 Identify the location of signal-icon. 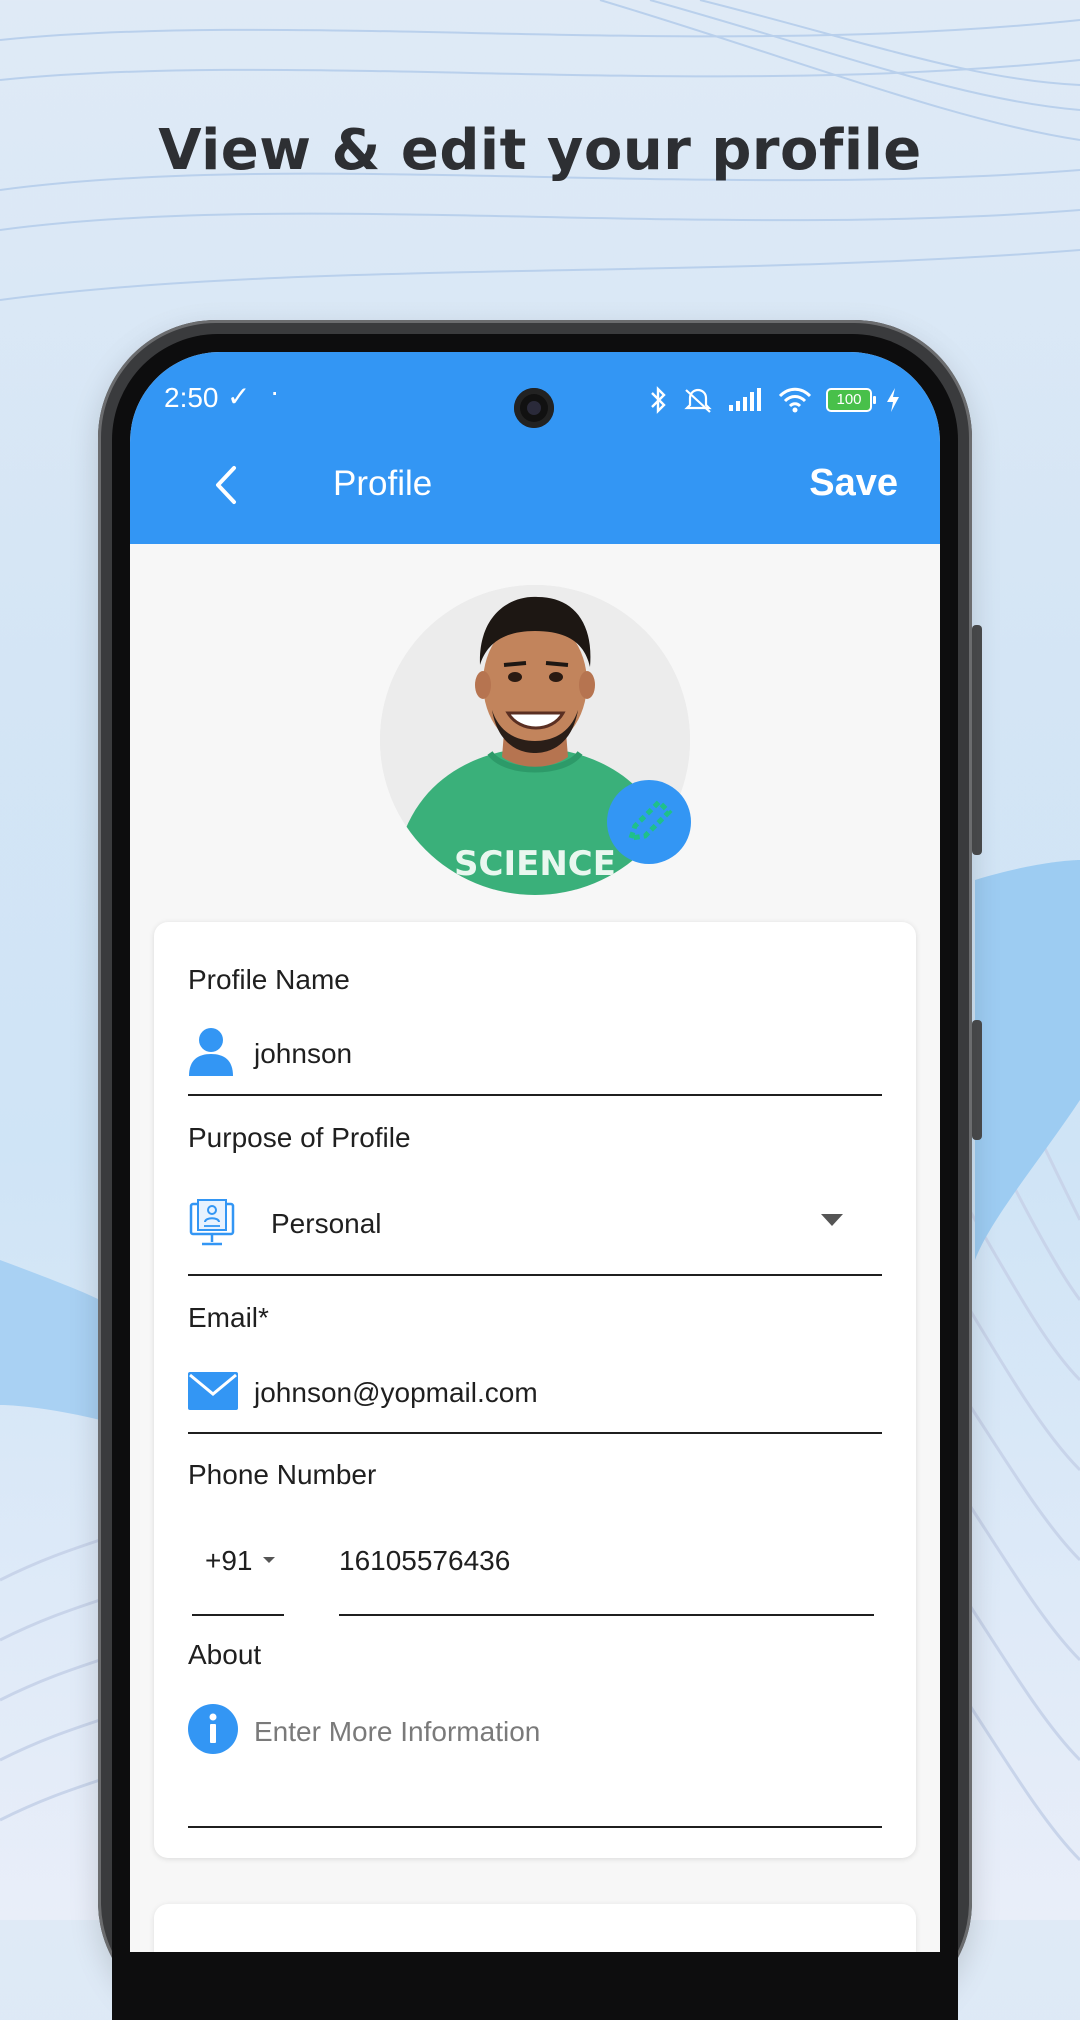
(745, 399).